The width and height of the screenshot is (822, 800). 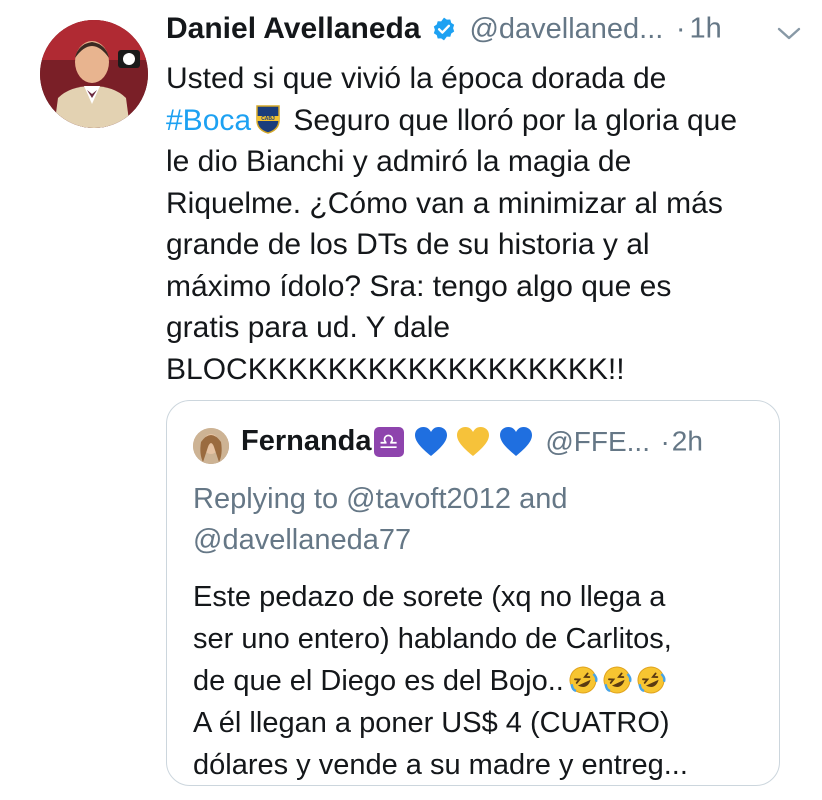 What do you see at coordinates (306, 441) in the screenshot?
I see `quoted-author-name: Fernanda` at bounding box center [306, 441].